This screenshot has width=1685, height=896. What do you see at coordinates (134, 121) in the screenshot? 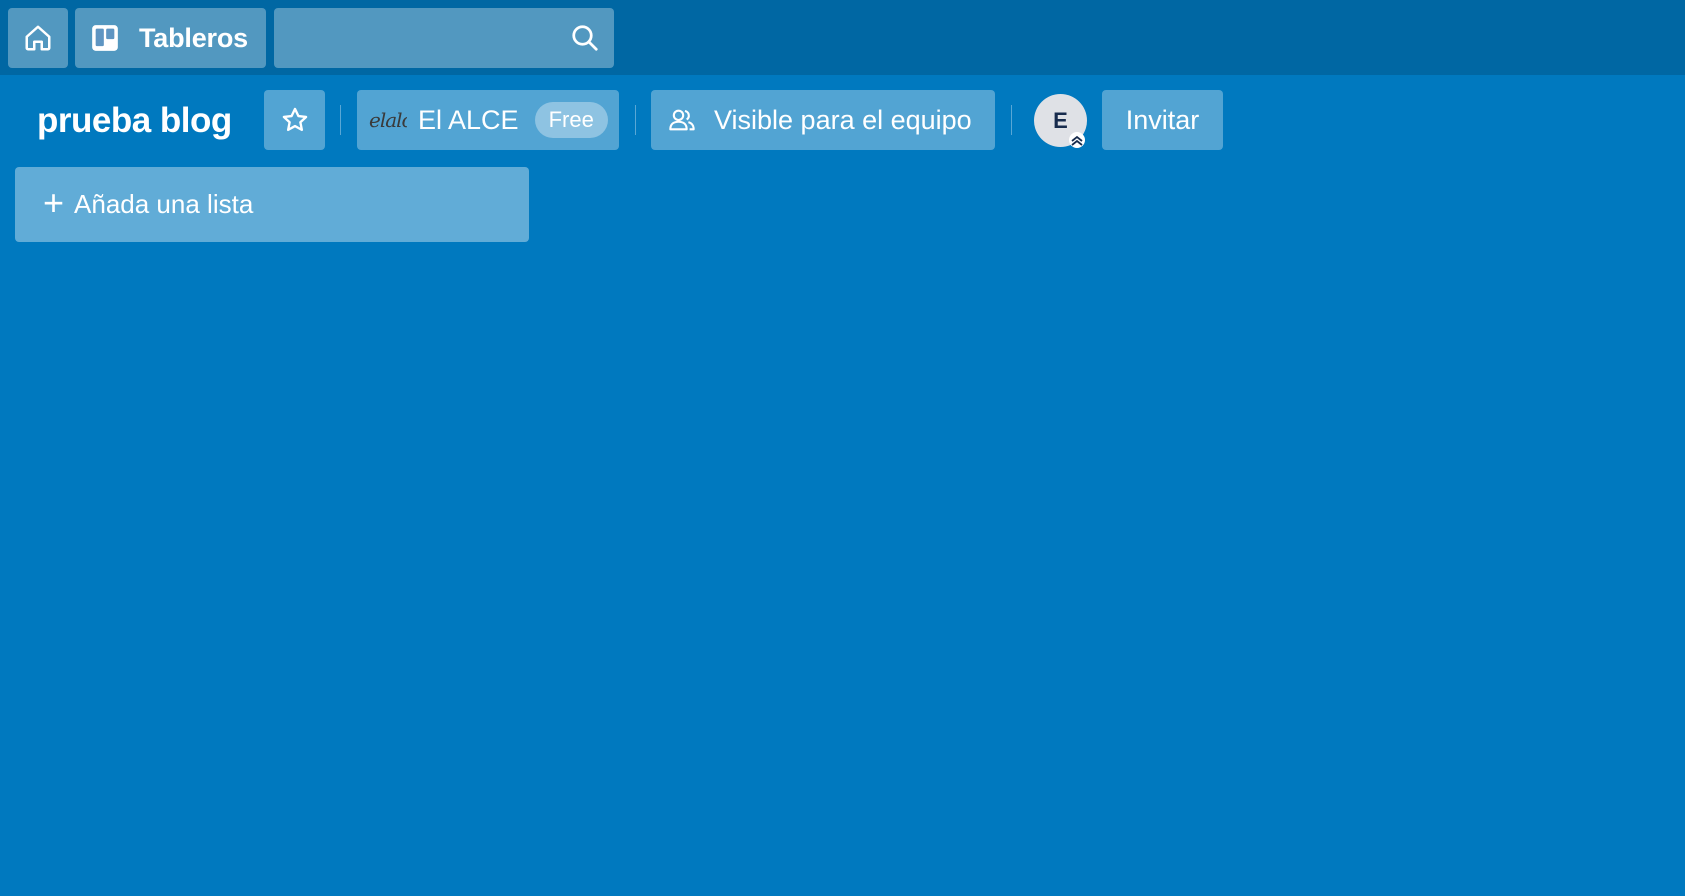
I see `board-title: prueba blog` at bounding box center [134, 121].